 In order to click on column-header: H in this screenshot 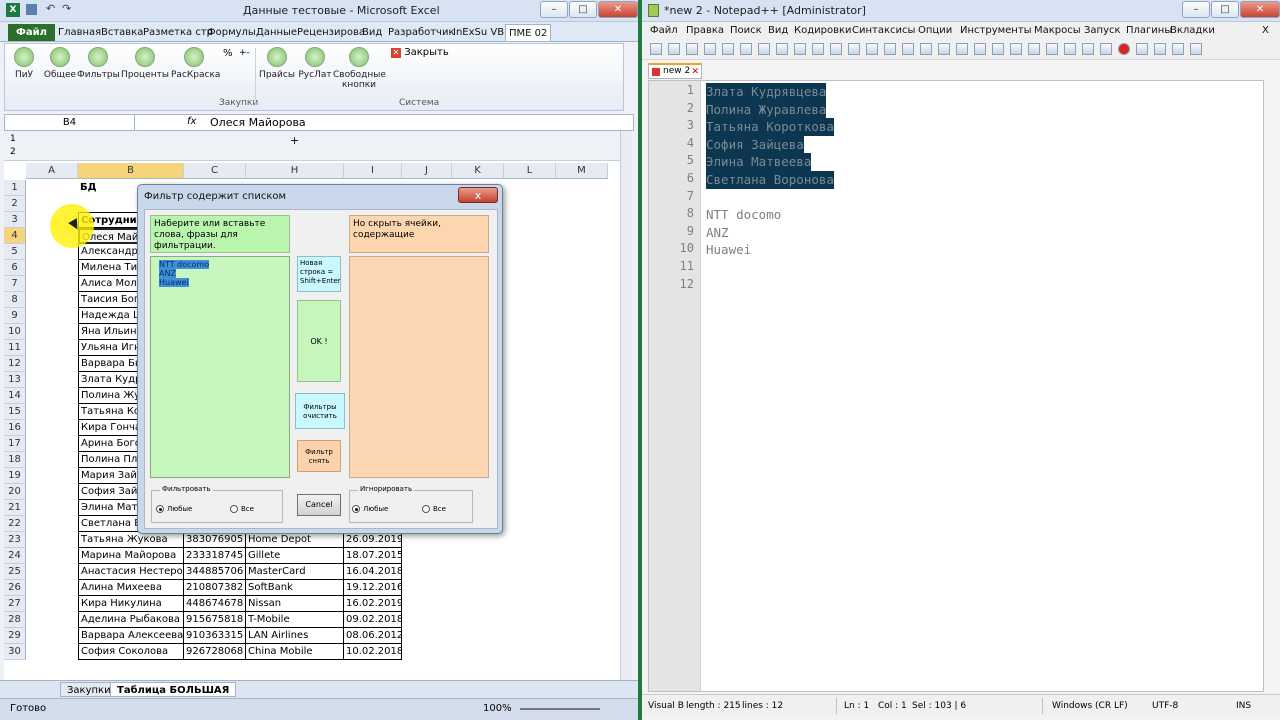, I will do `click(295, 171)`.